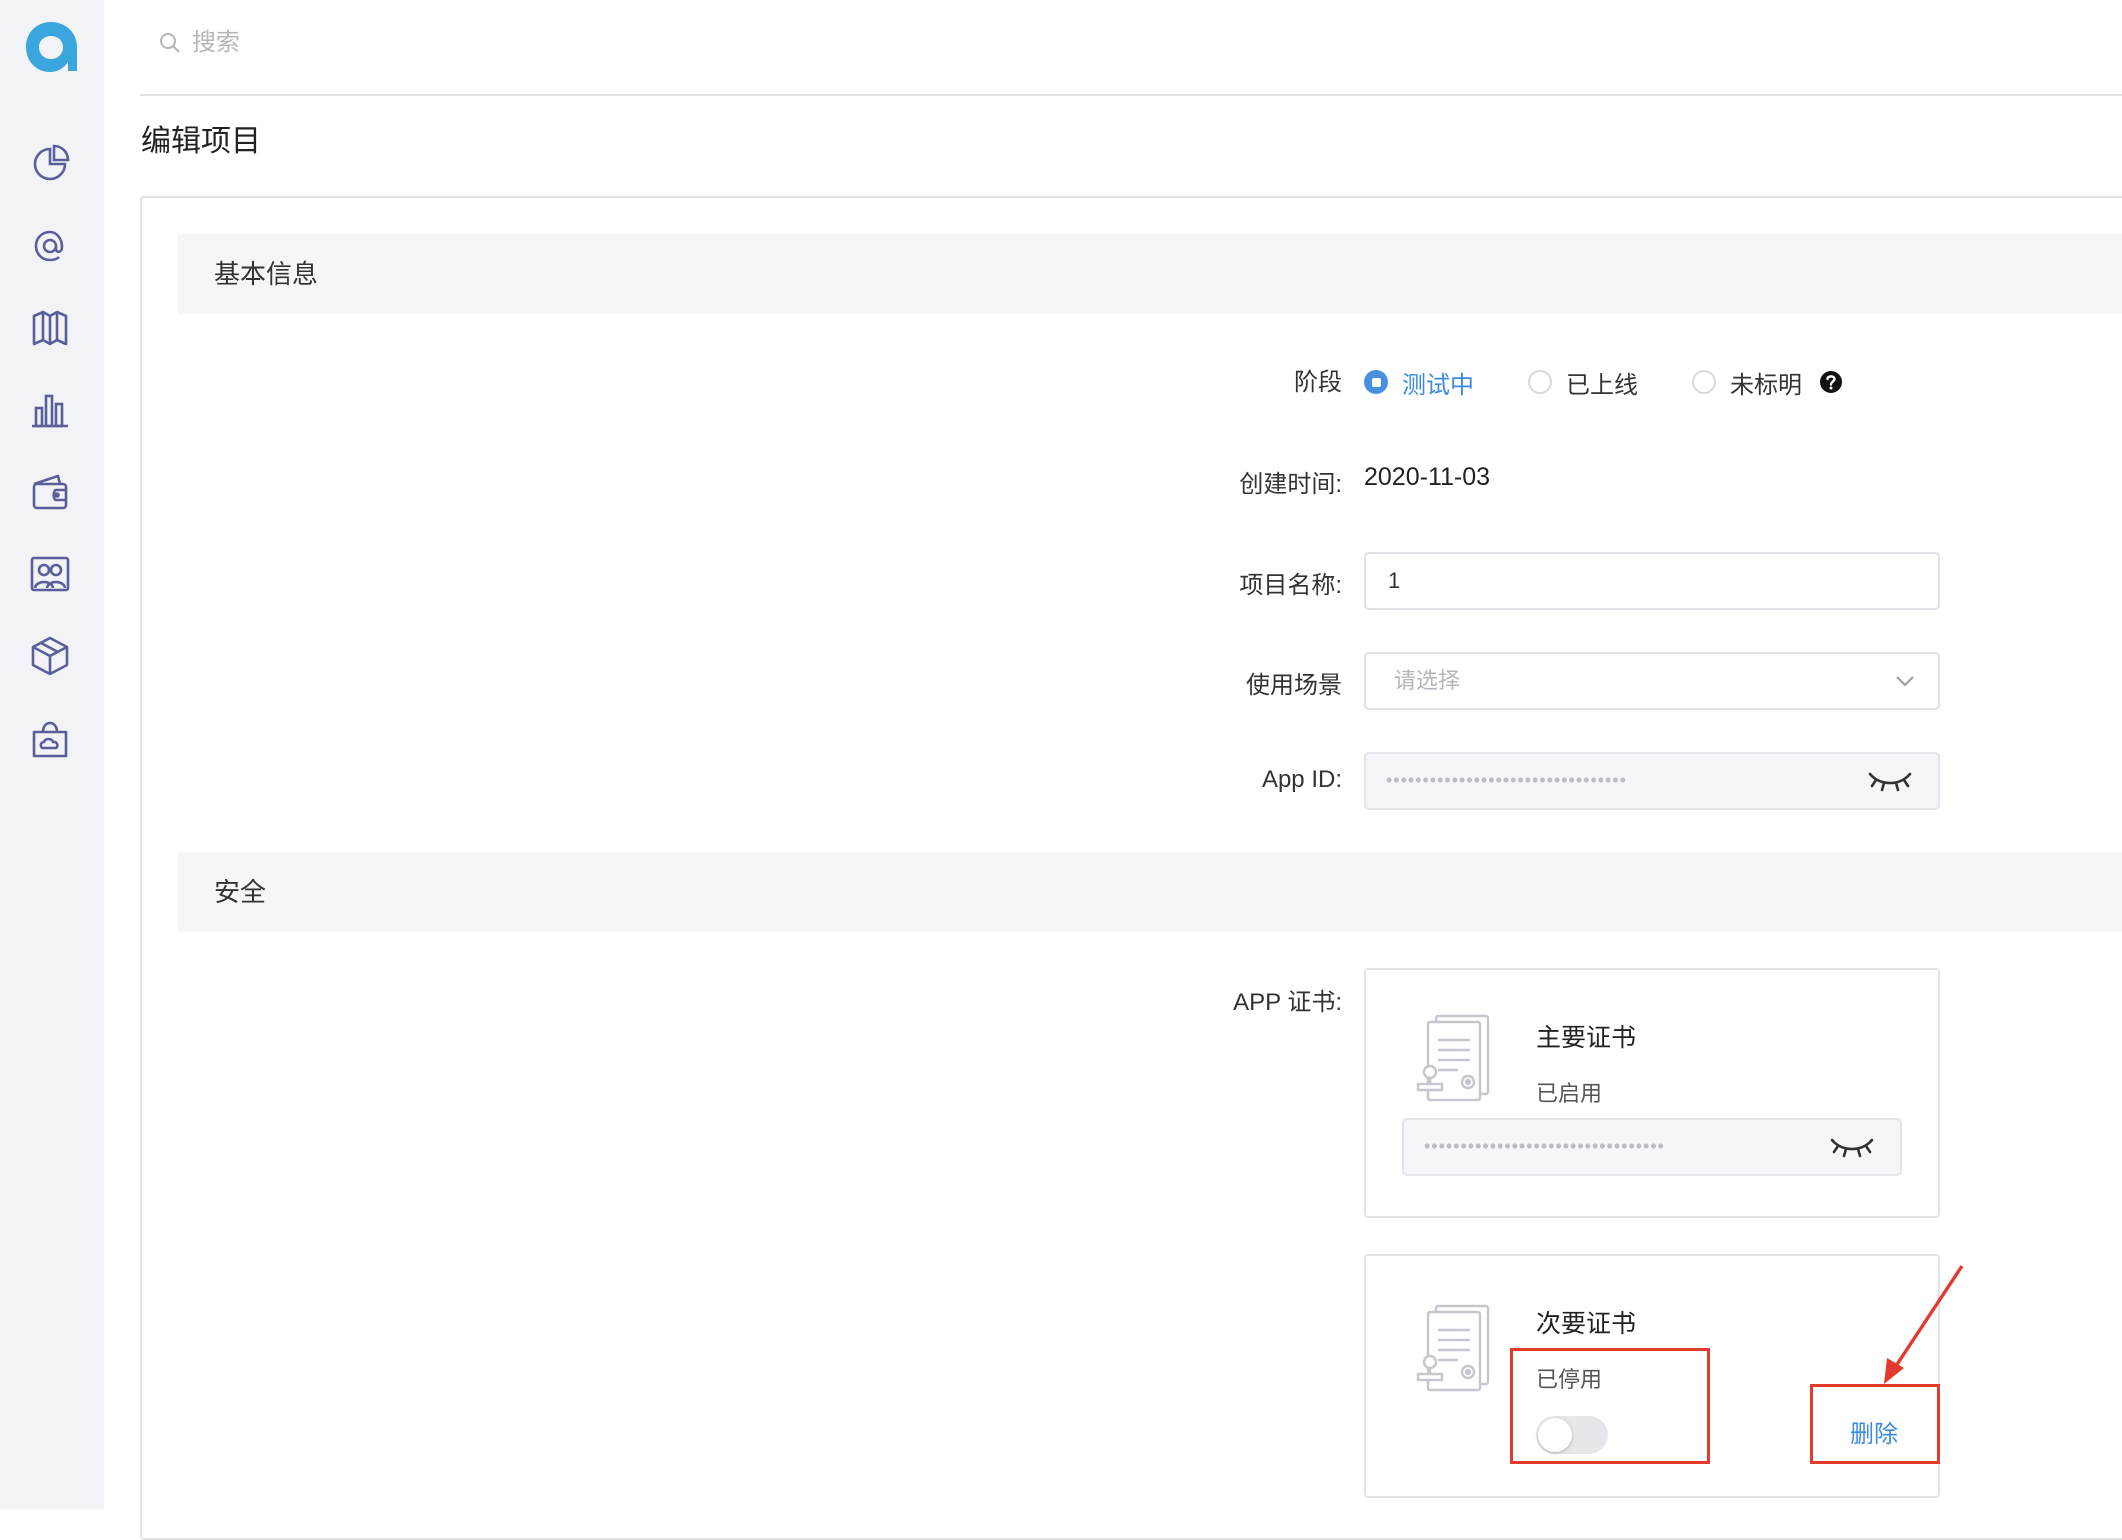  I want to click on radio-unspecified: 未标明, so click(1747, 382).